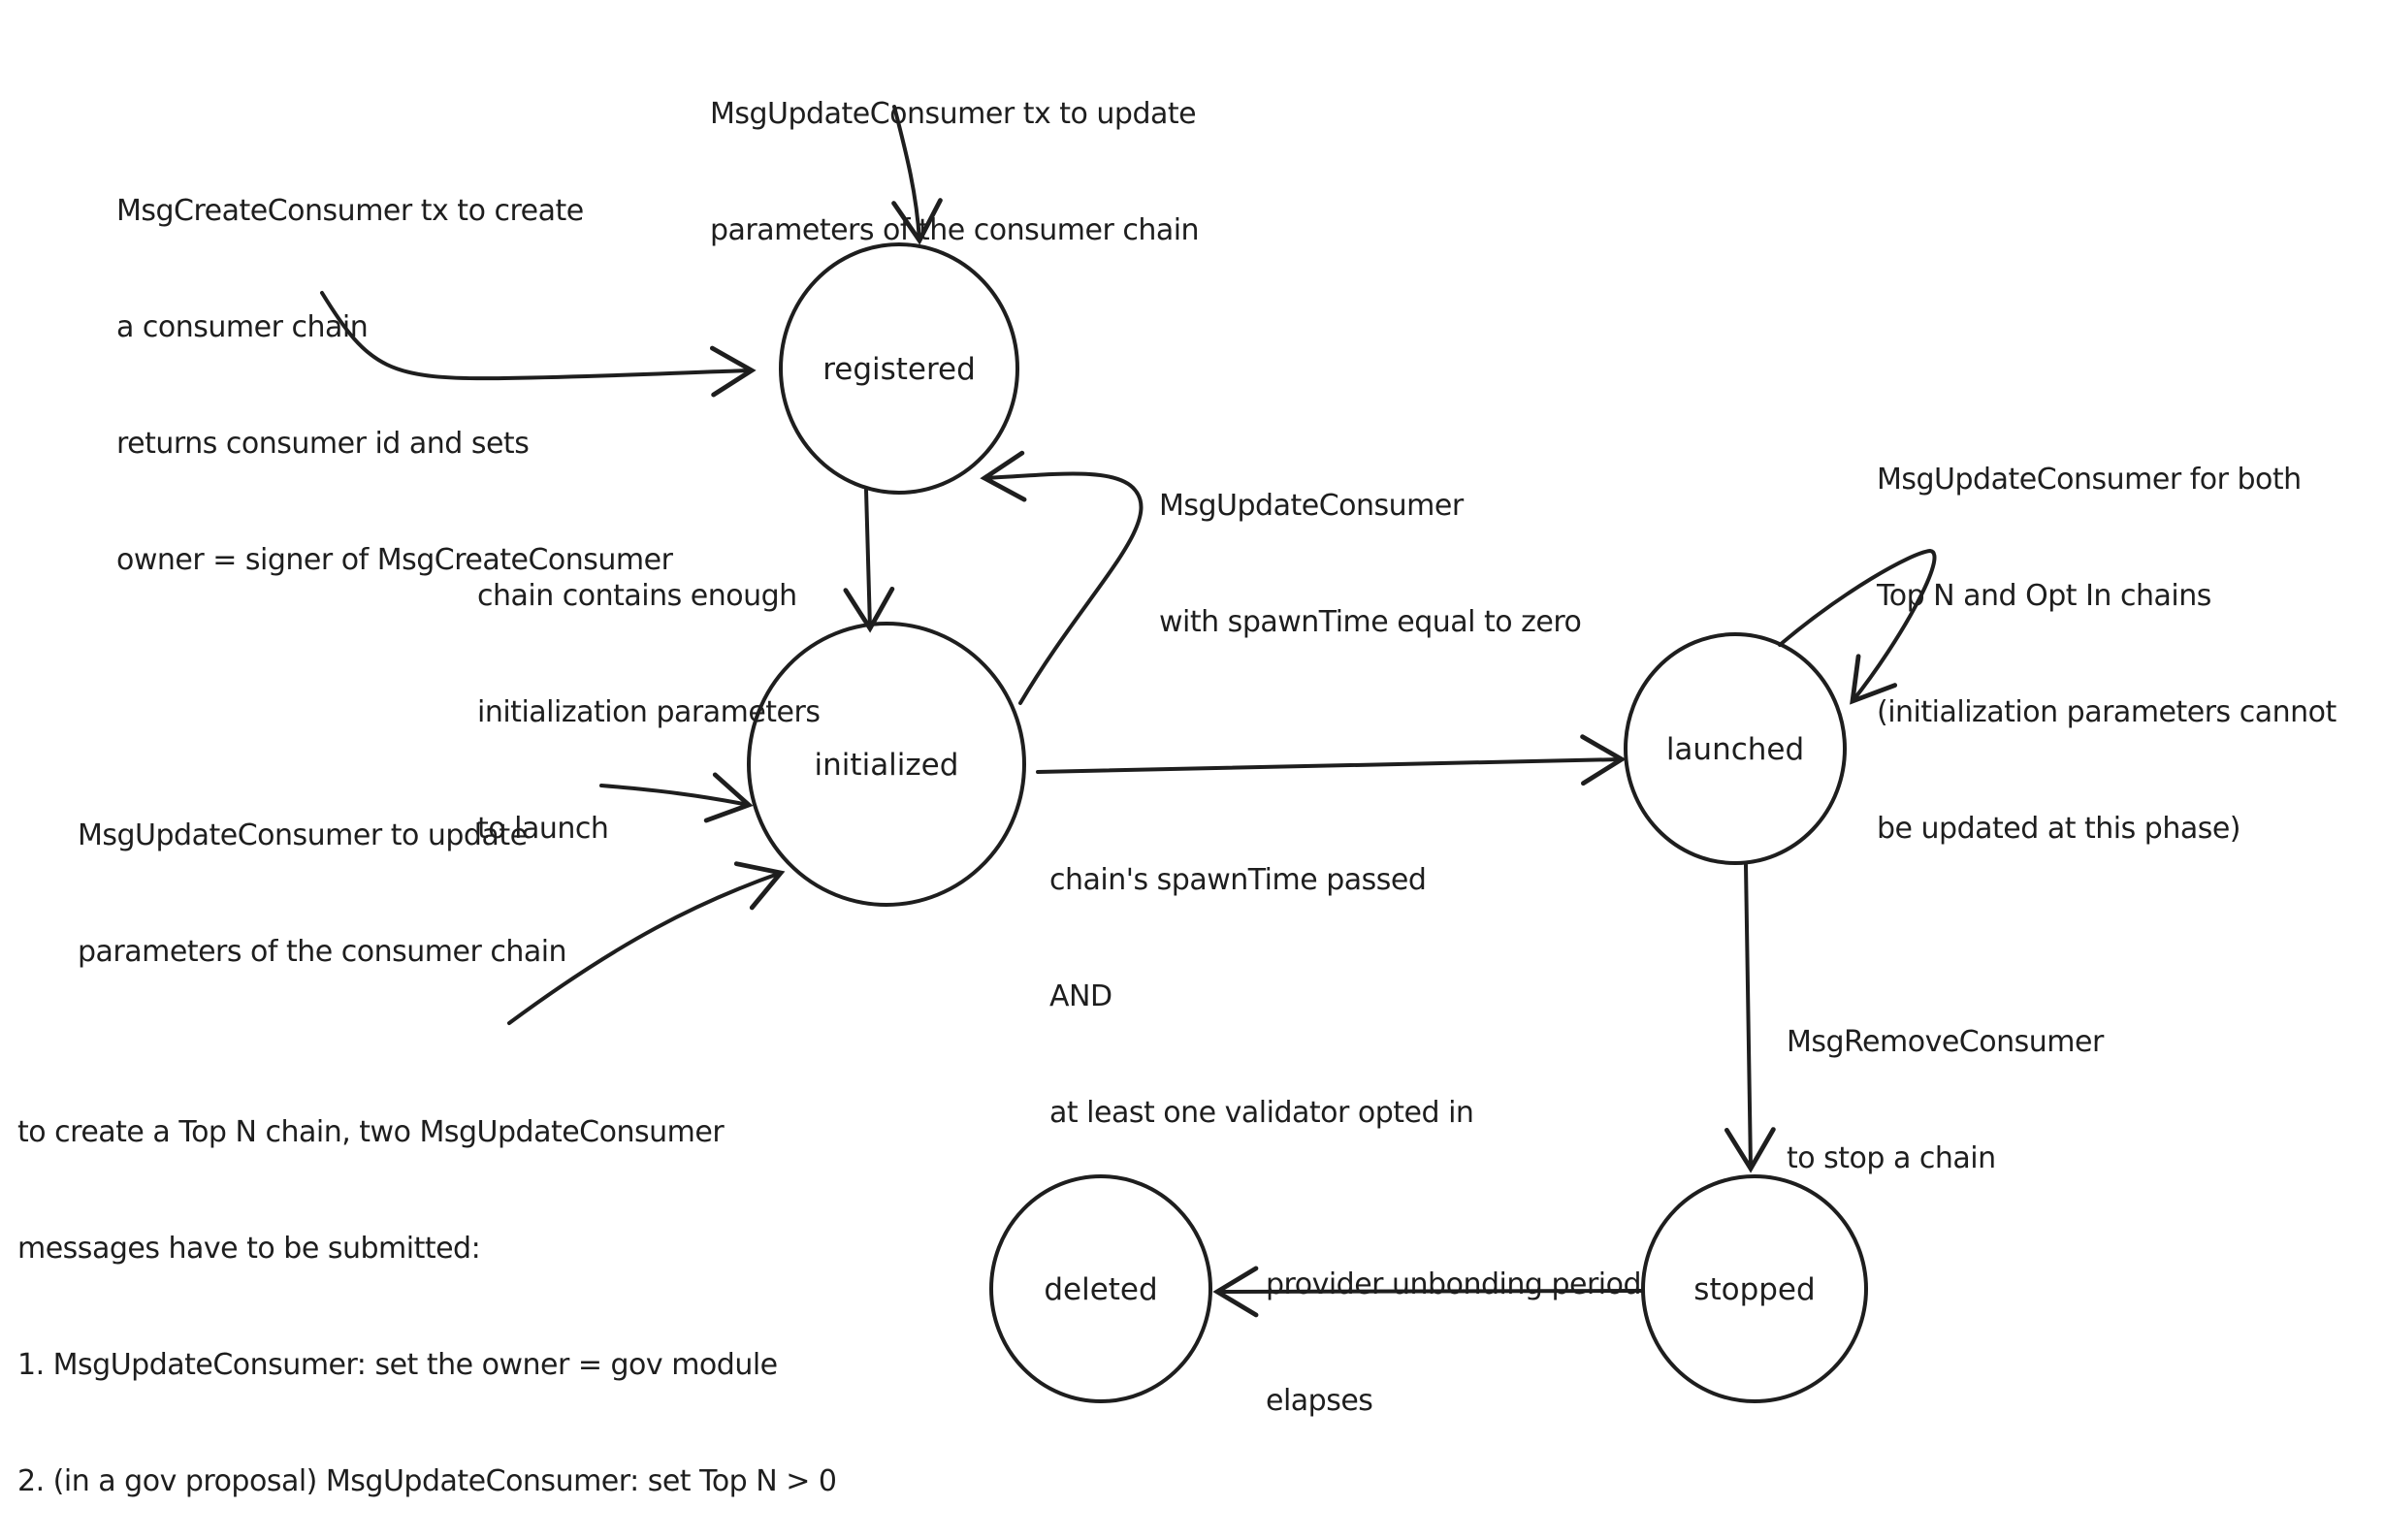 The width and height of the screenshot is (2385, 1540). Describe the element at coordinates (303, 835) in the screenshot. I see `annotation-line: MsgUpdateConsumer to update` at that location.